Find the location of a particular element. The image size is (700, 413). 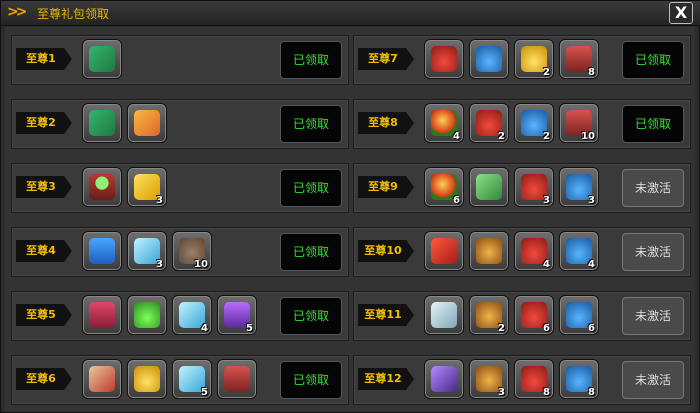

blue-pouch-icon is located at coordinates (489, 59).